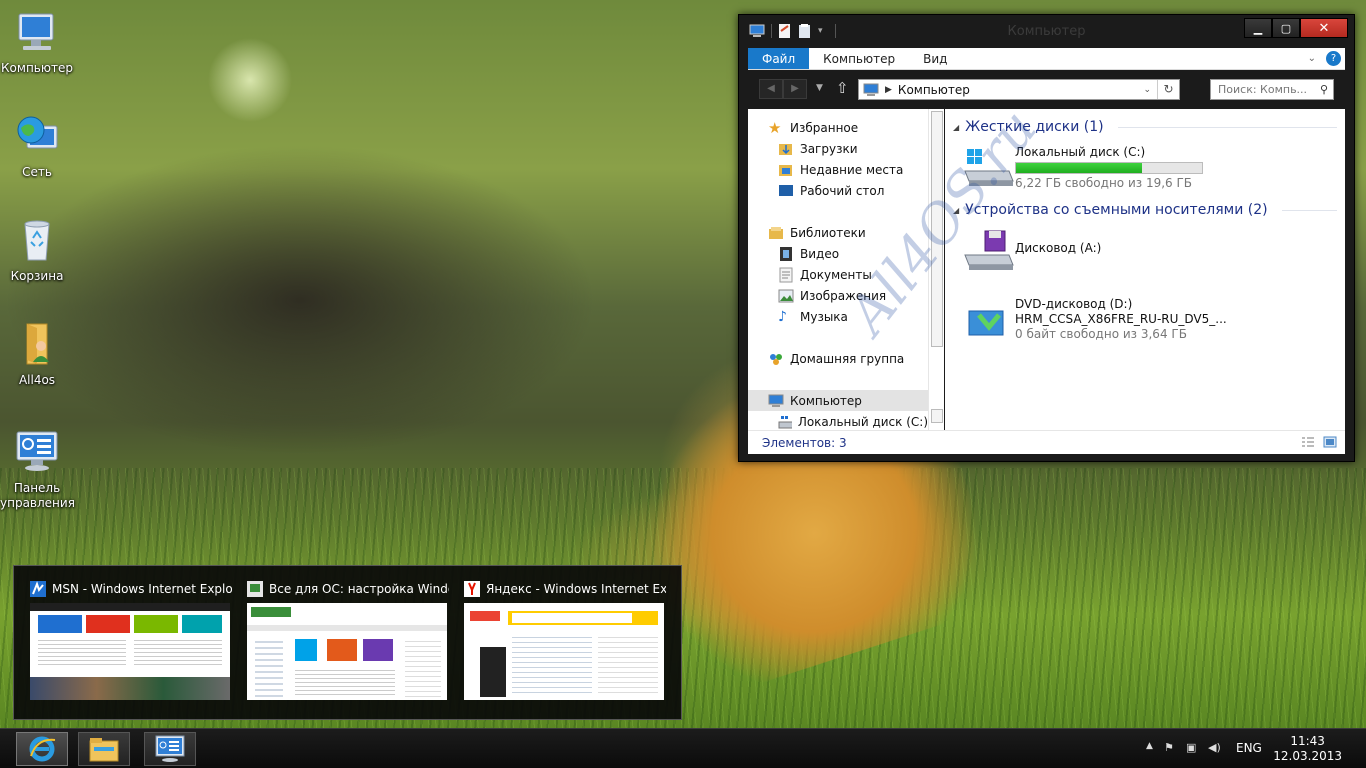 The image size is (1366, 768). Describe the element at coordinates (776, 232) in the screenshot. I see `libraries-icon` at that location.